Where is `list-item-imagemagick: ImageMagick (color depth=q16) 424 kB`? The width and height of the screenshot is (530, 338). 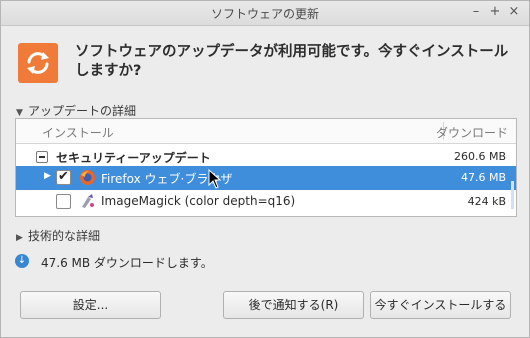
list-item-imagemagick: ImageMagick (color depth=q16) 424 kB is located at coordinates (266, 202).